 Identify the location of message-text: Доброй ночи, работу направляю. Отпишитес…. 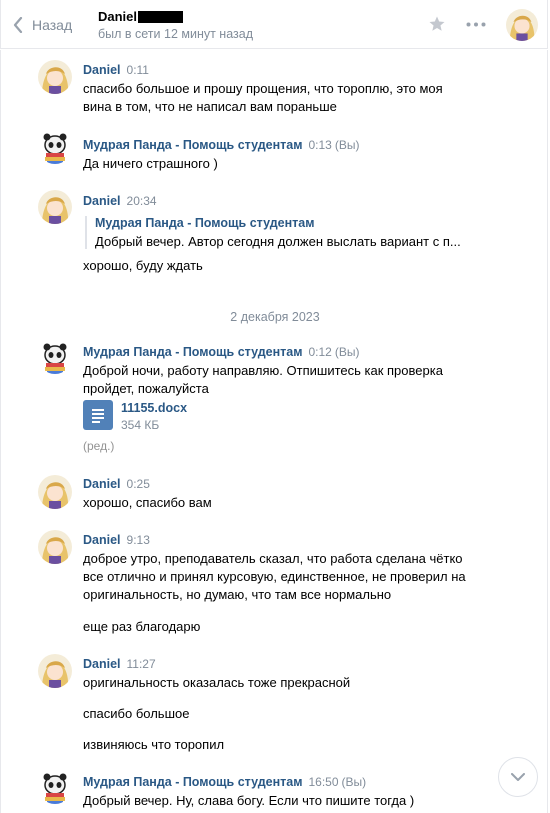
(263, 379).